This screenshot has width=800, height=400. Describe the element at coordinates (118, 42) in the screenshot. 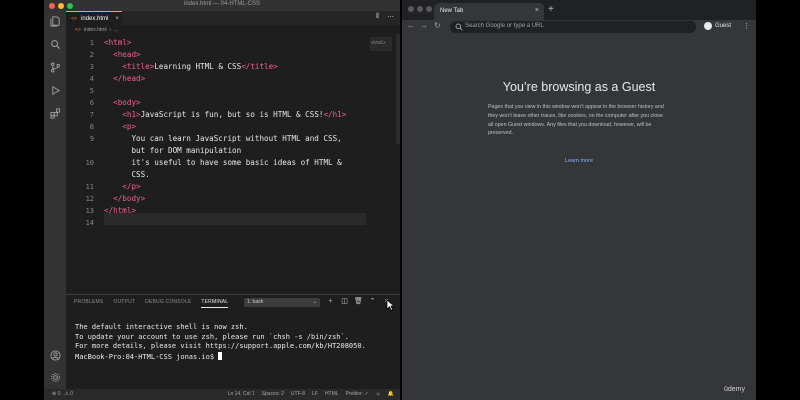

I see `line-content: <html>` at that location.